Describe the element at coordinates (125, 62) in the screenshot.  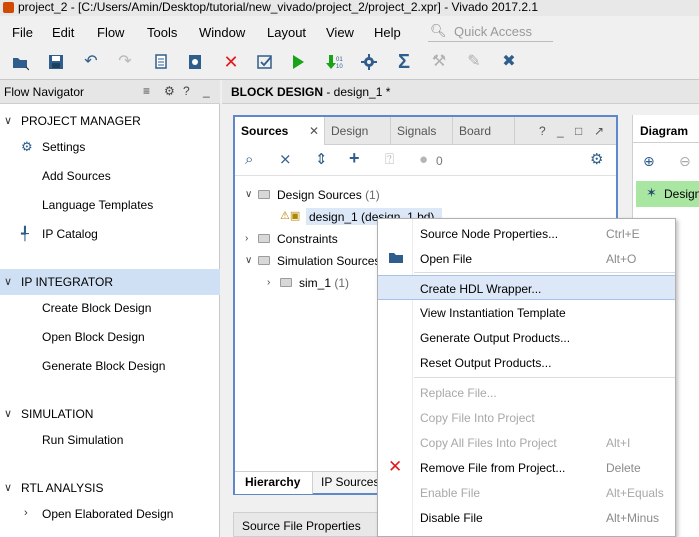
I see `redo-icon: ↷` at that location.